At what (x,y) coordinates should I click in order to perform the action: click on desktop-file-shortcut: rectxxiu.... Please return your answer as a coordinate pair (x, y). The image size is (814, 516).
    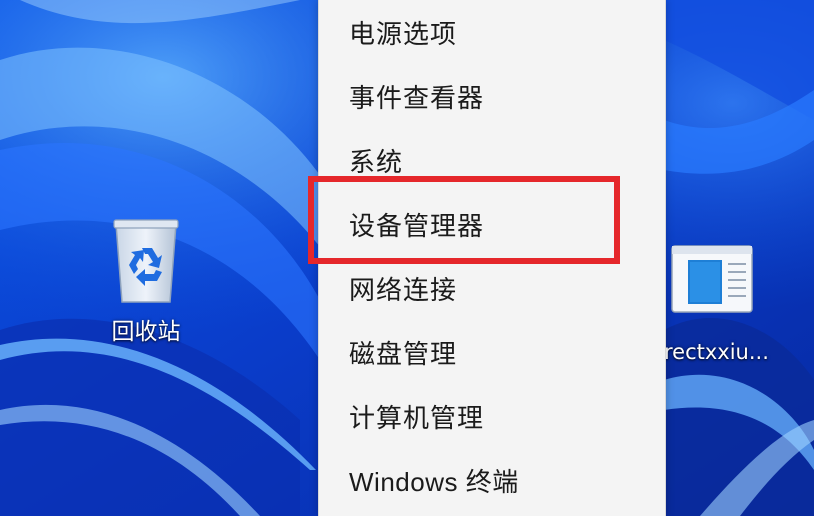
    Looking at the image, I should click on (739, 304).